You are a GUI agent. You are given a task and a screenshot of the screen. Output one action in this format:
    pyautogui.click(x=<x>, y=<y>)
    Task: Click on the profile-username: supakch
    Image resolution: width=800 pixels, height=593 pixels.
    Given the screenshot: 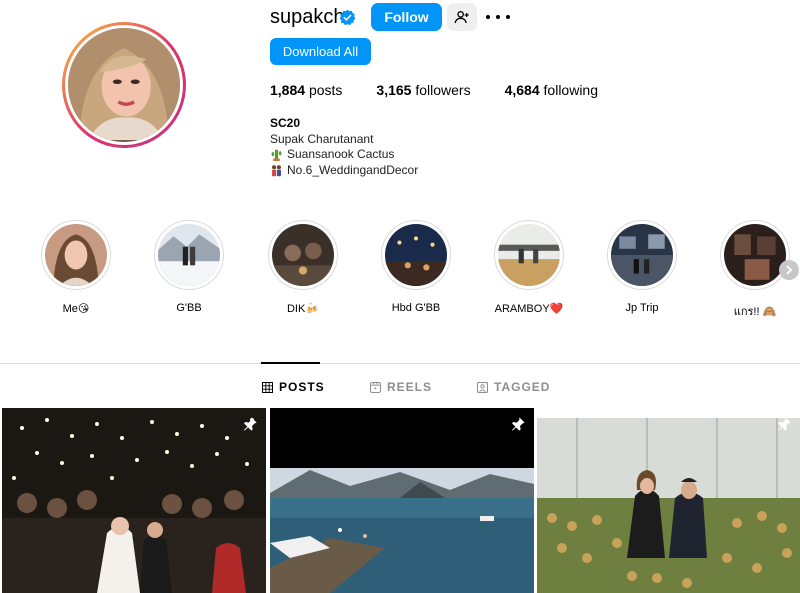 What is the action you would take?
    pyautogui.click(x=307, y=17)
    